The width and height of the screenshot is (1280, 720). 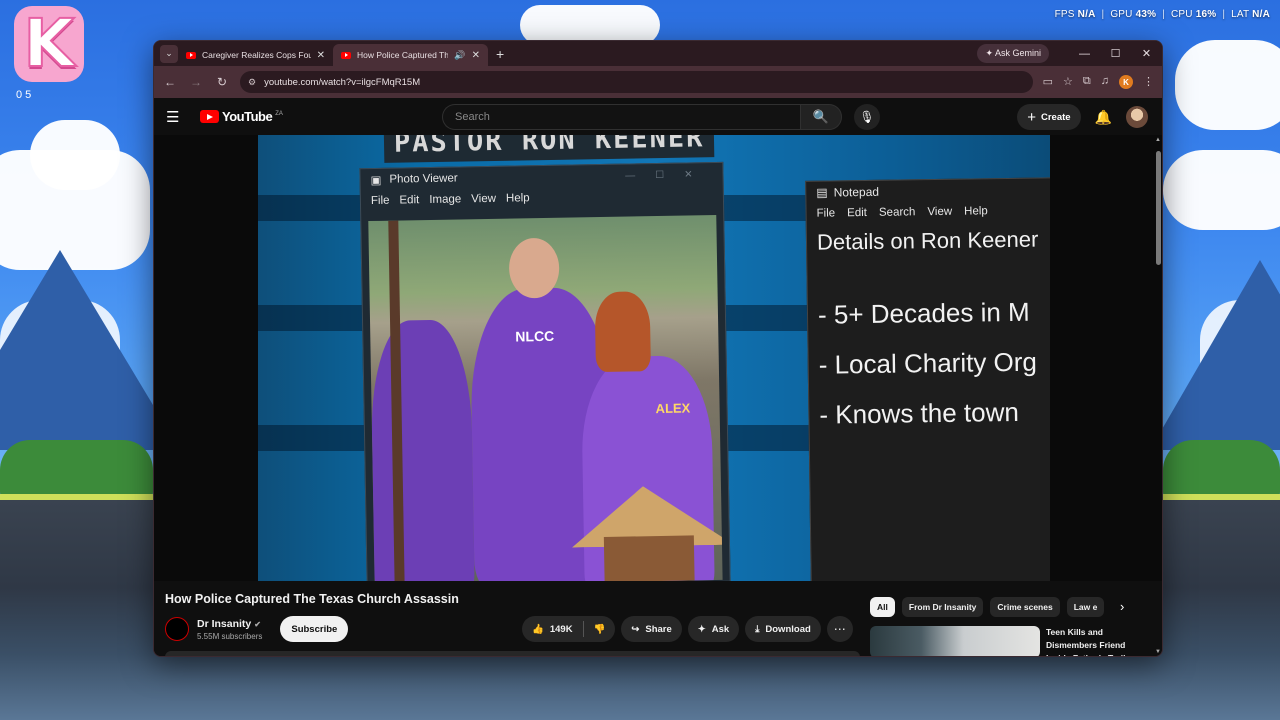 What do you see at coordinates (191, 55) in the screenshot?
I see `youtube-favicon-icon` at bounding box center [191, 55].